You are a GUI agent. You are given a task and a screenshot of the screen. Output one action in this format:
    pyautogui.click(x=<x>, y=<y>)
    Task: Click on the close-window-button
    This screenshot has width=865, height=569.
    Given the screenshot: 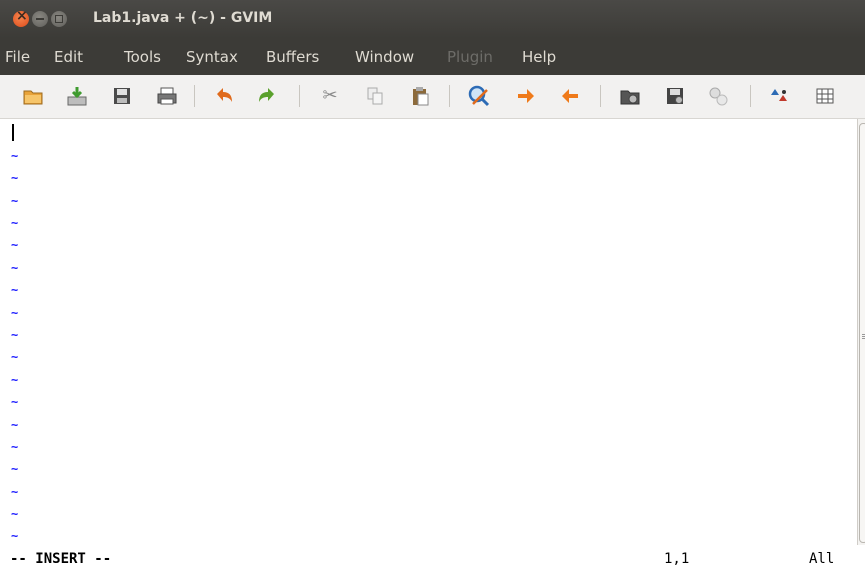 What is the action you would take?
    pyautogui.click(x=21, y=17)
    